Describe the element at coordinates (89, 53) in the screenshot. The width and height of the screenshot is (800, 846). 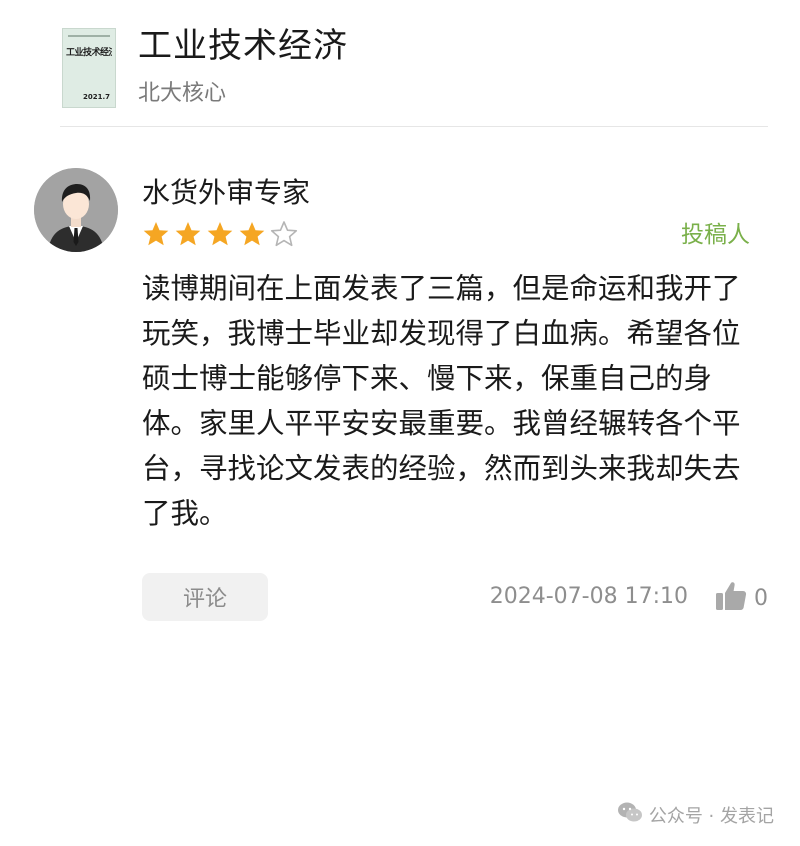
I see `cover-title: 工业技术经济` at that location.